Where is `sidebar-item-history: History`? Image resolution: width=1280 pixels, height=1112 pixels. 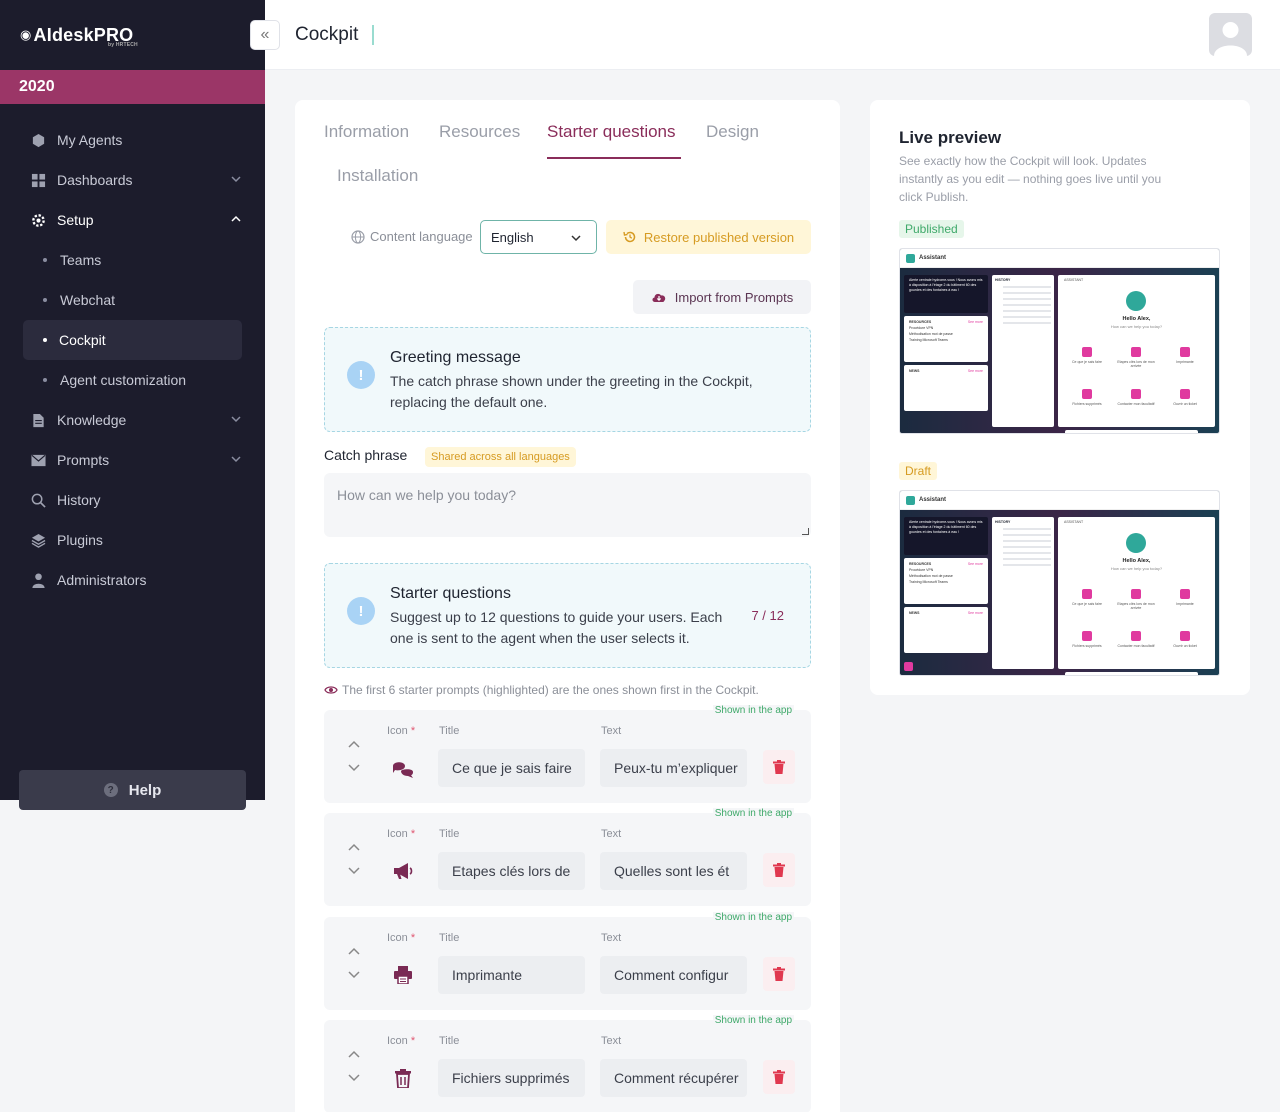 sidebar-item-history: History is located at coordinates (132, 500).